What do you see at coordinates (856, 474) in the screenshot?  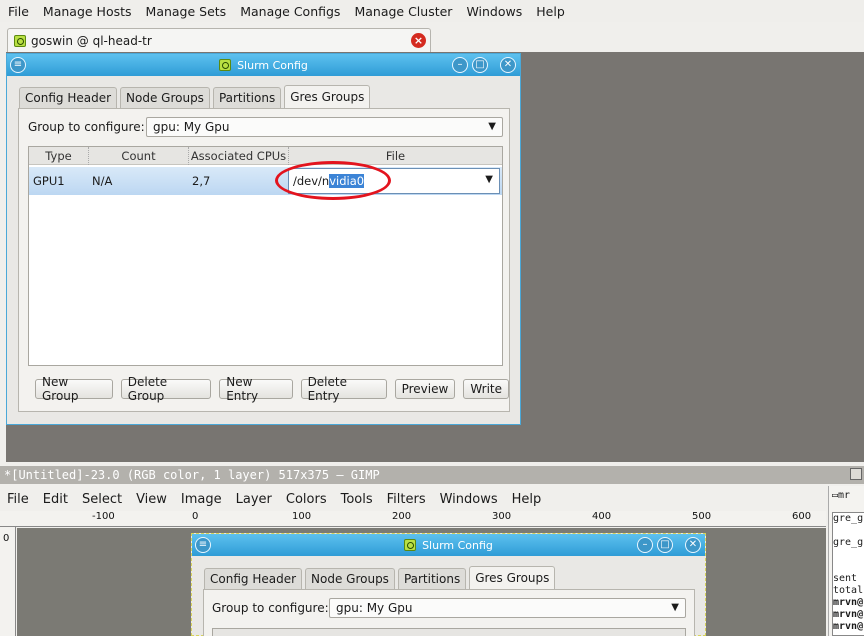 I see `gimp-close-icon` at bounding box center [856, 474].